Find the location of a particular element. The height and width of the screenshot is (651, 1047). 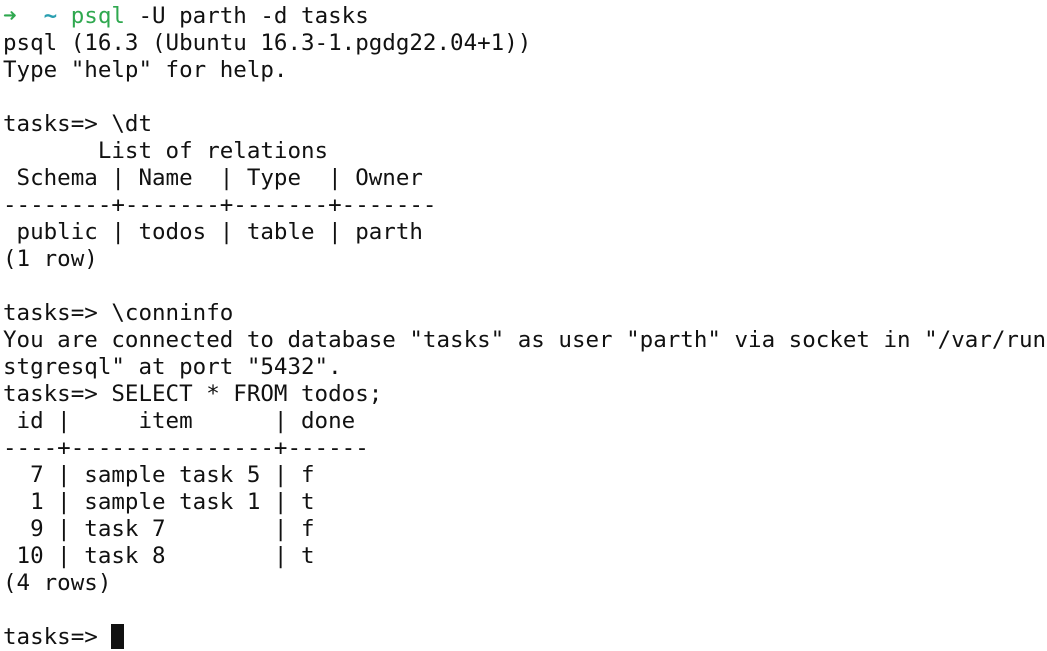

todos-row: 7 | sample task 5 | f is located at coordinates (159, 475).